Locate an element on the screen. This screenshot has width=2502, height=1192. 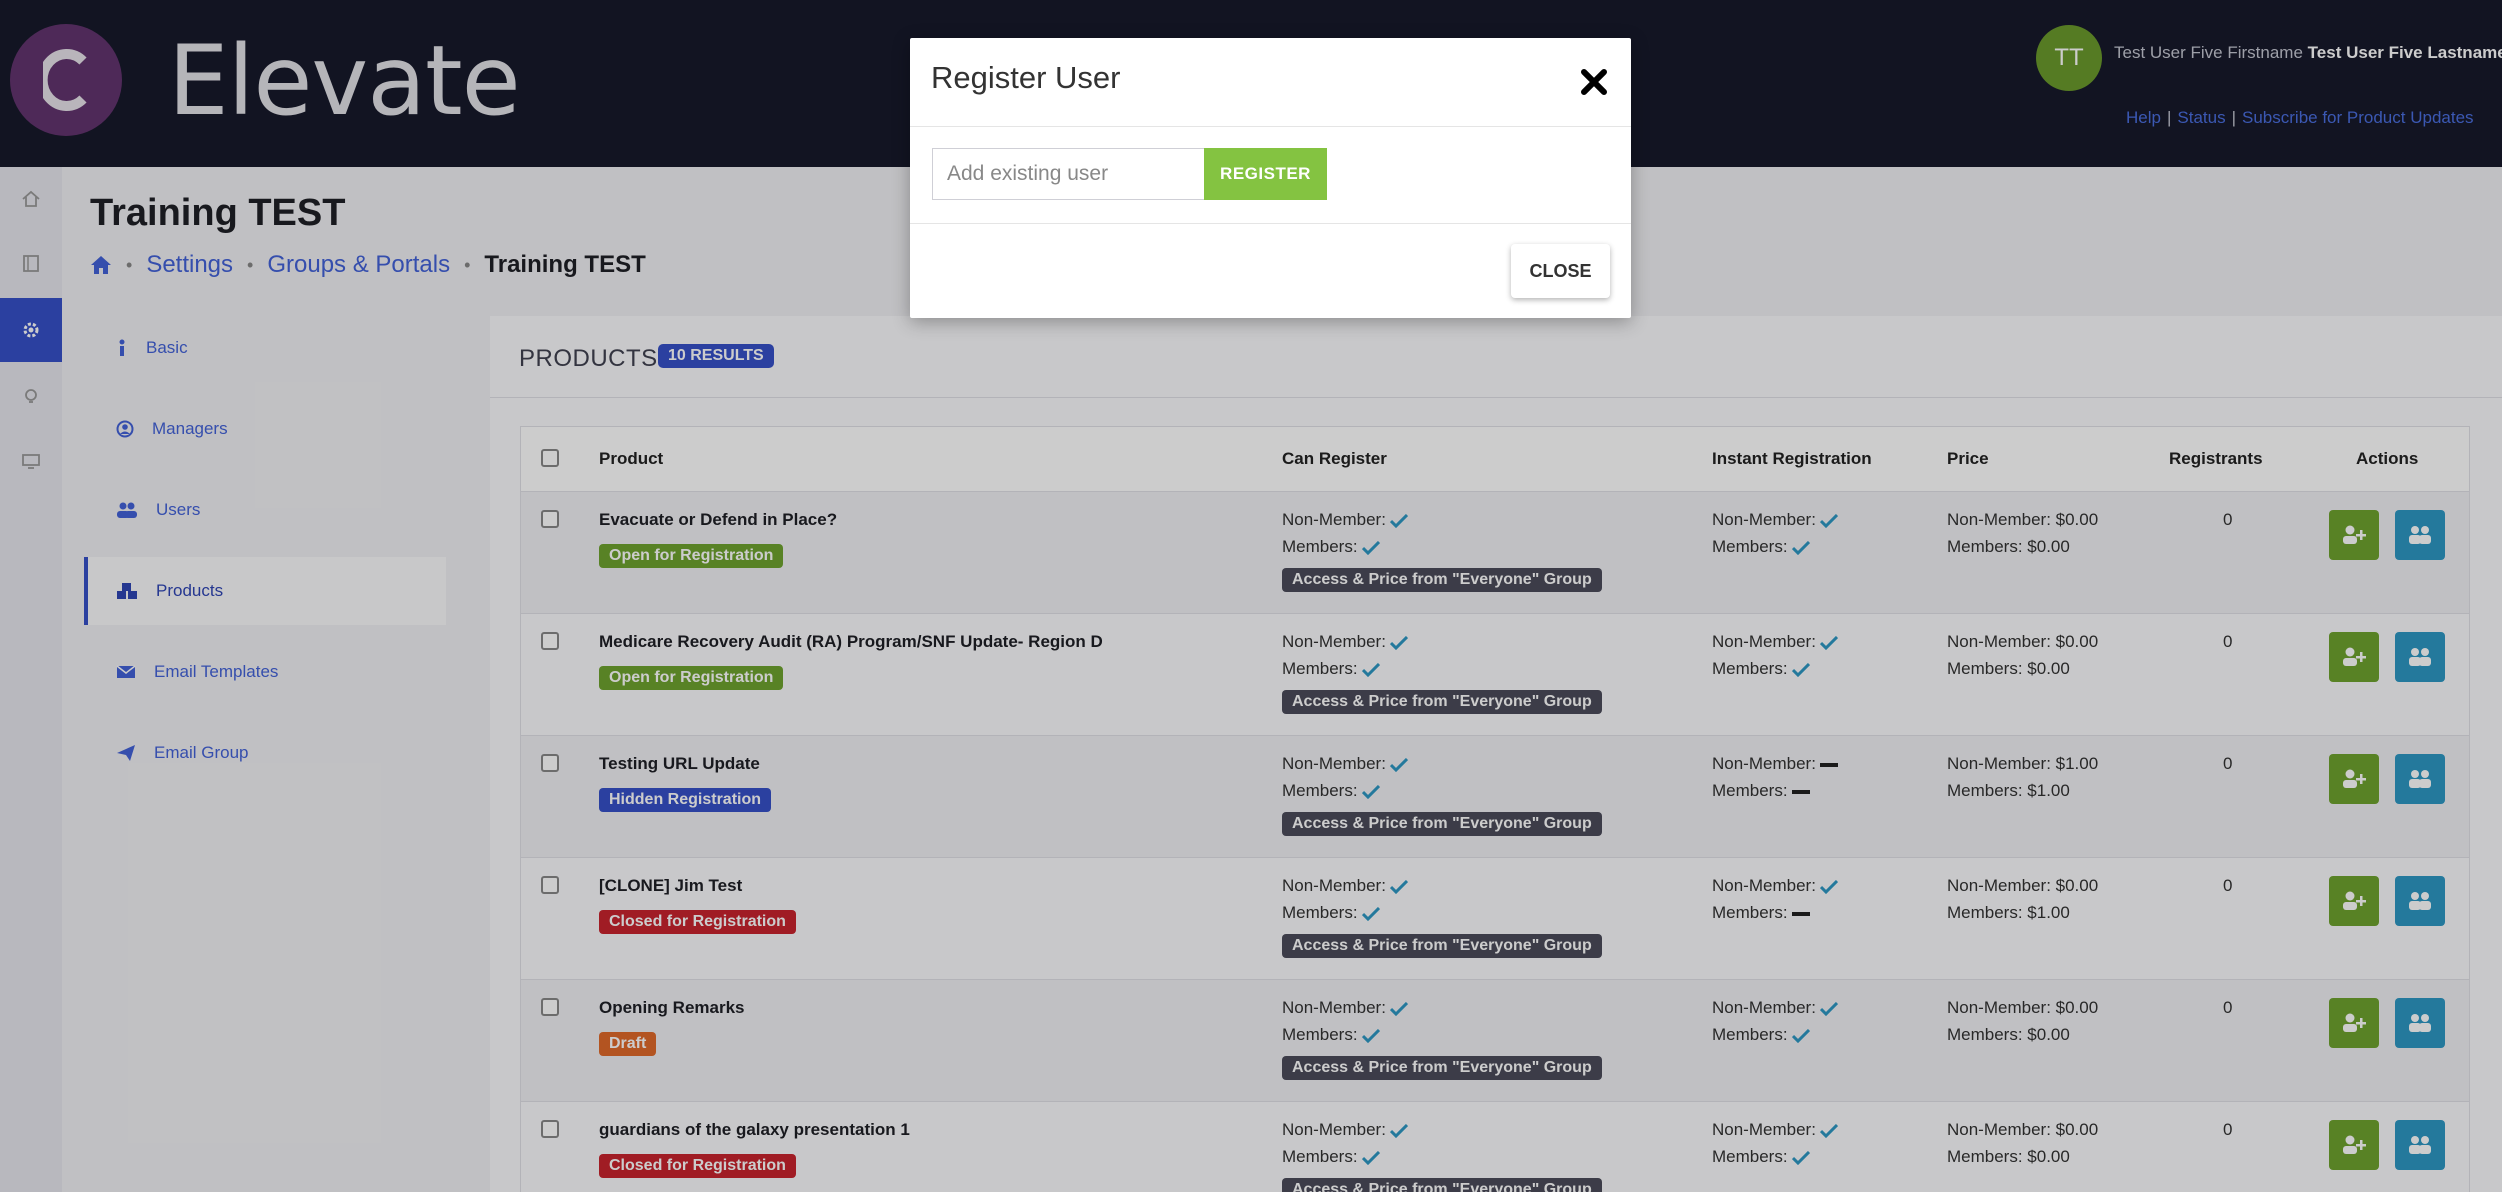
close-icon is located at coordinates (1594, 82).